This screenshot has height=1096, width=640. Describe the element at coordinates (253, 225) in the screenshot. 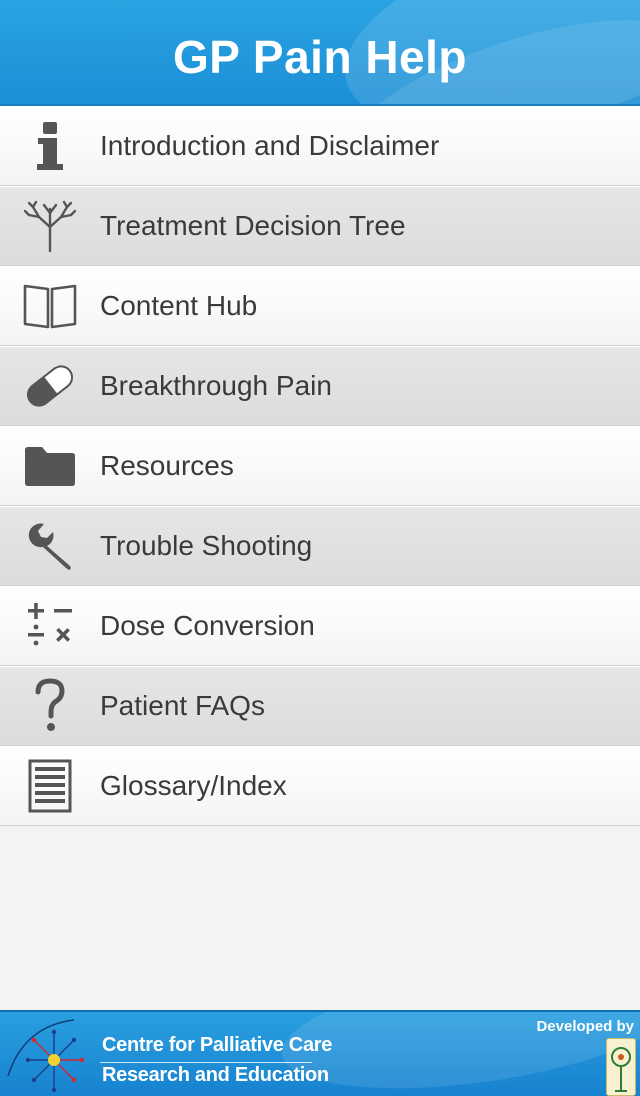

I see `menu-item-label: Treatment Decision Tree` at that location.